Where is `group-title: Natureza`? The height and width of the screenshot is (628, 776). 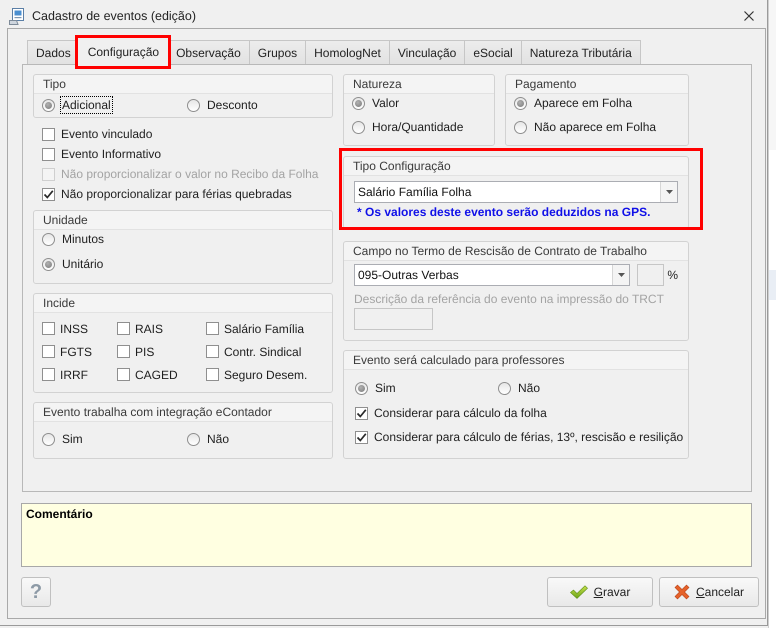 group-title: Natureza is located at coordinates (419, 84).